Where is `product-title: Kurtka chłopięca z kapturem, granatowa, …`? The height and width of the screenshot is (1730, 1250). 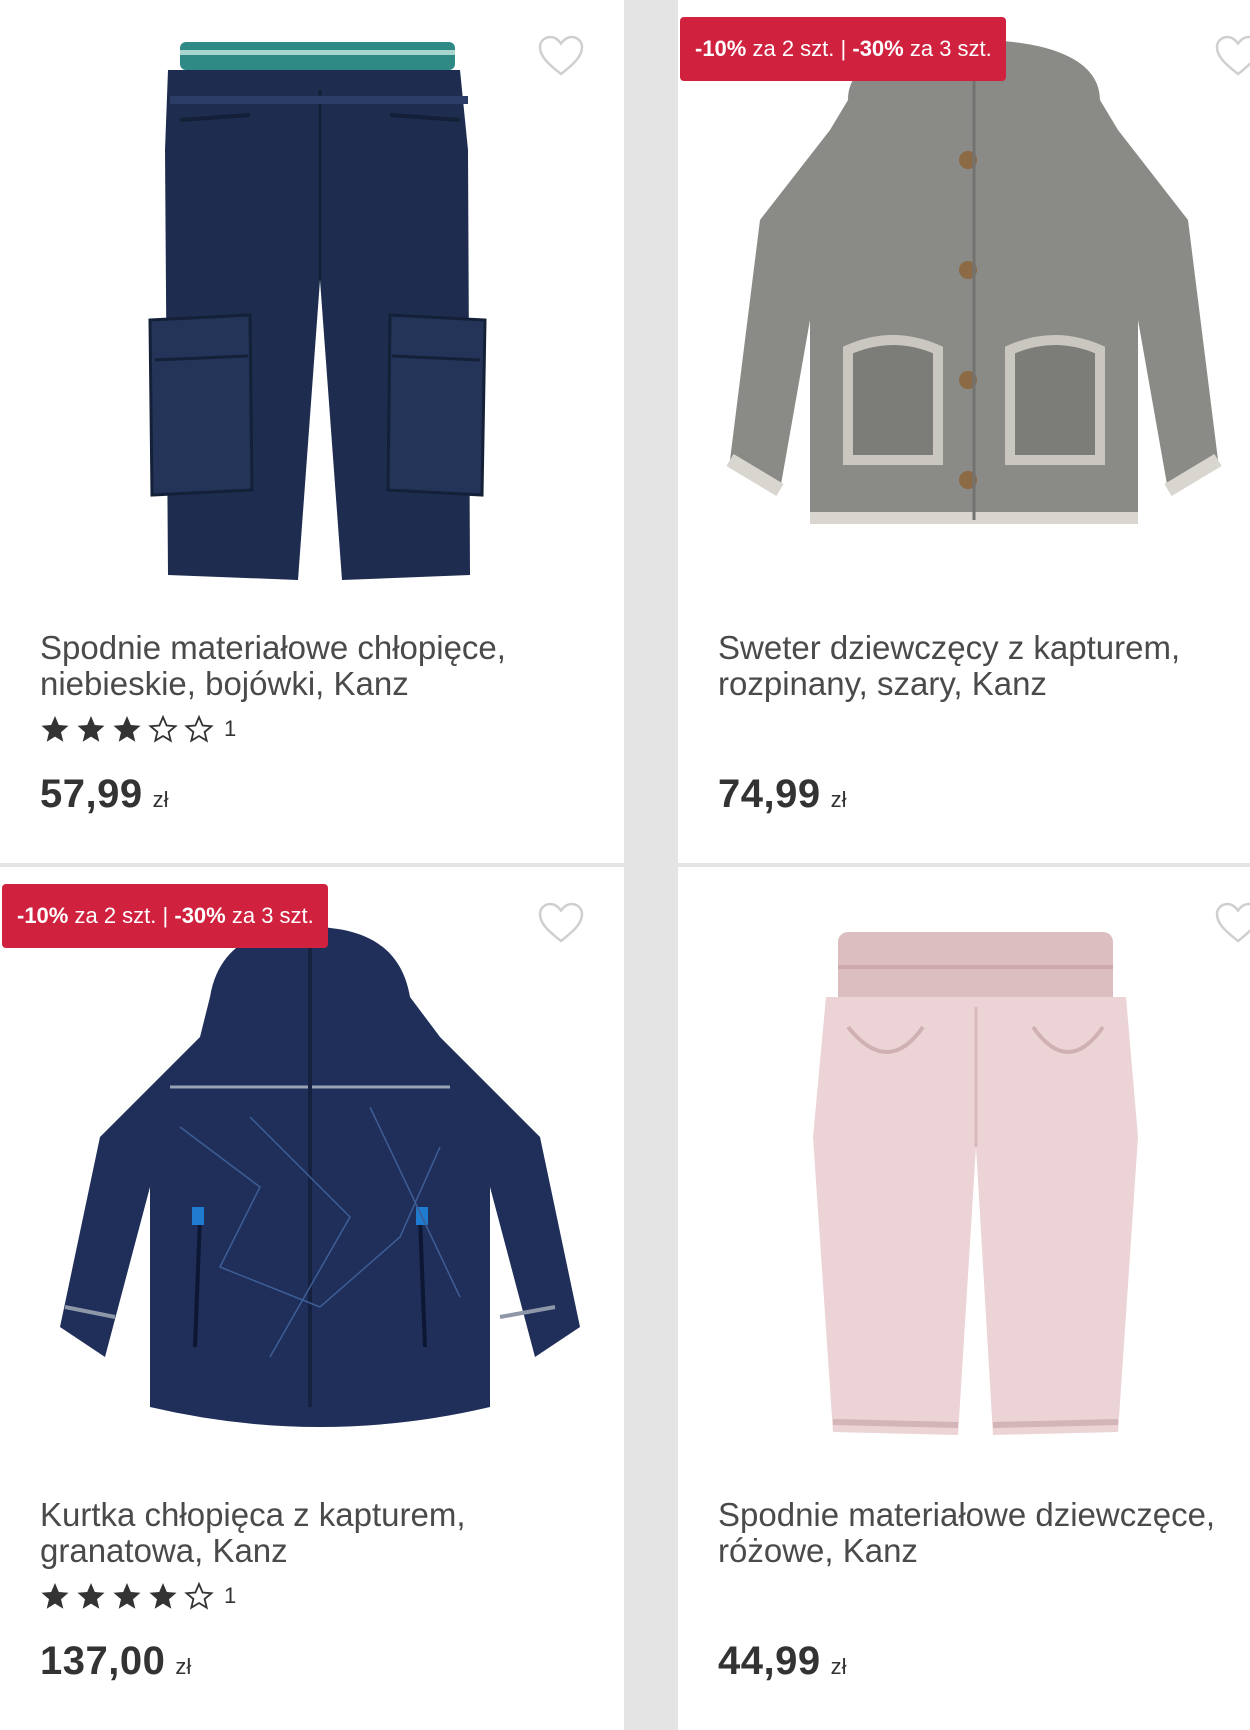
product-title: Kurtka chłopięca z kapturem, granatowa, … is located at coordinates (320, 1533).